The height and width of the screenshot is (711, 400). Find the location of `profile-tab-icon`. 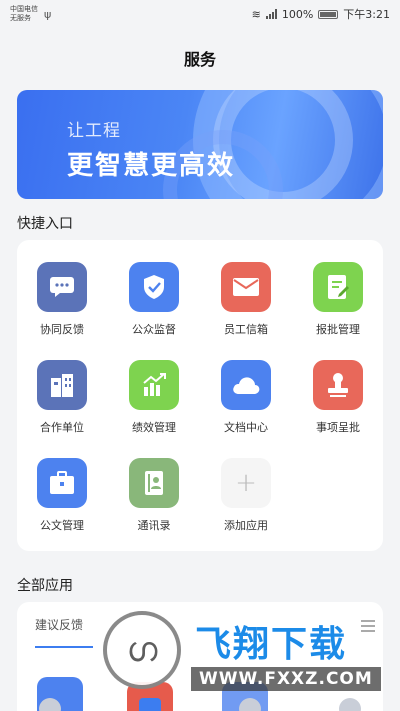

profile-tab-icon is located at coordinates (350, 704).